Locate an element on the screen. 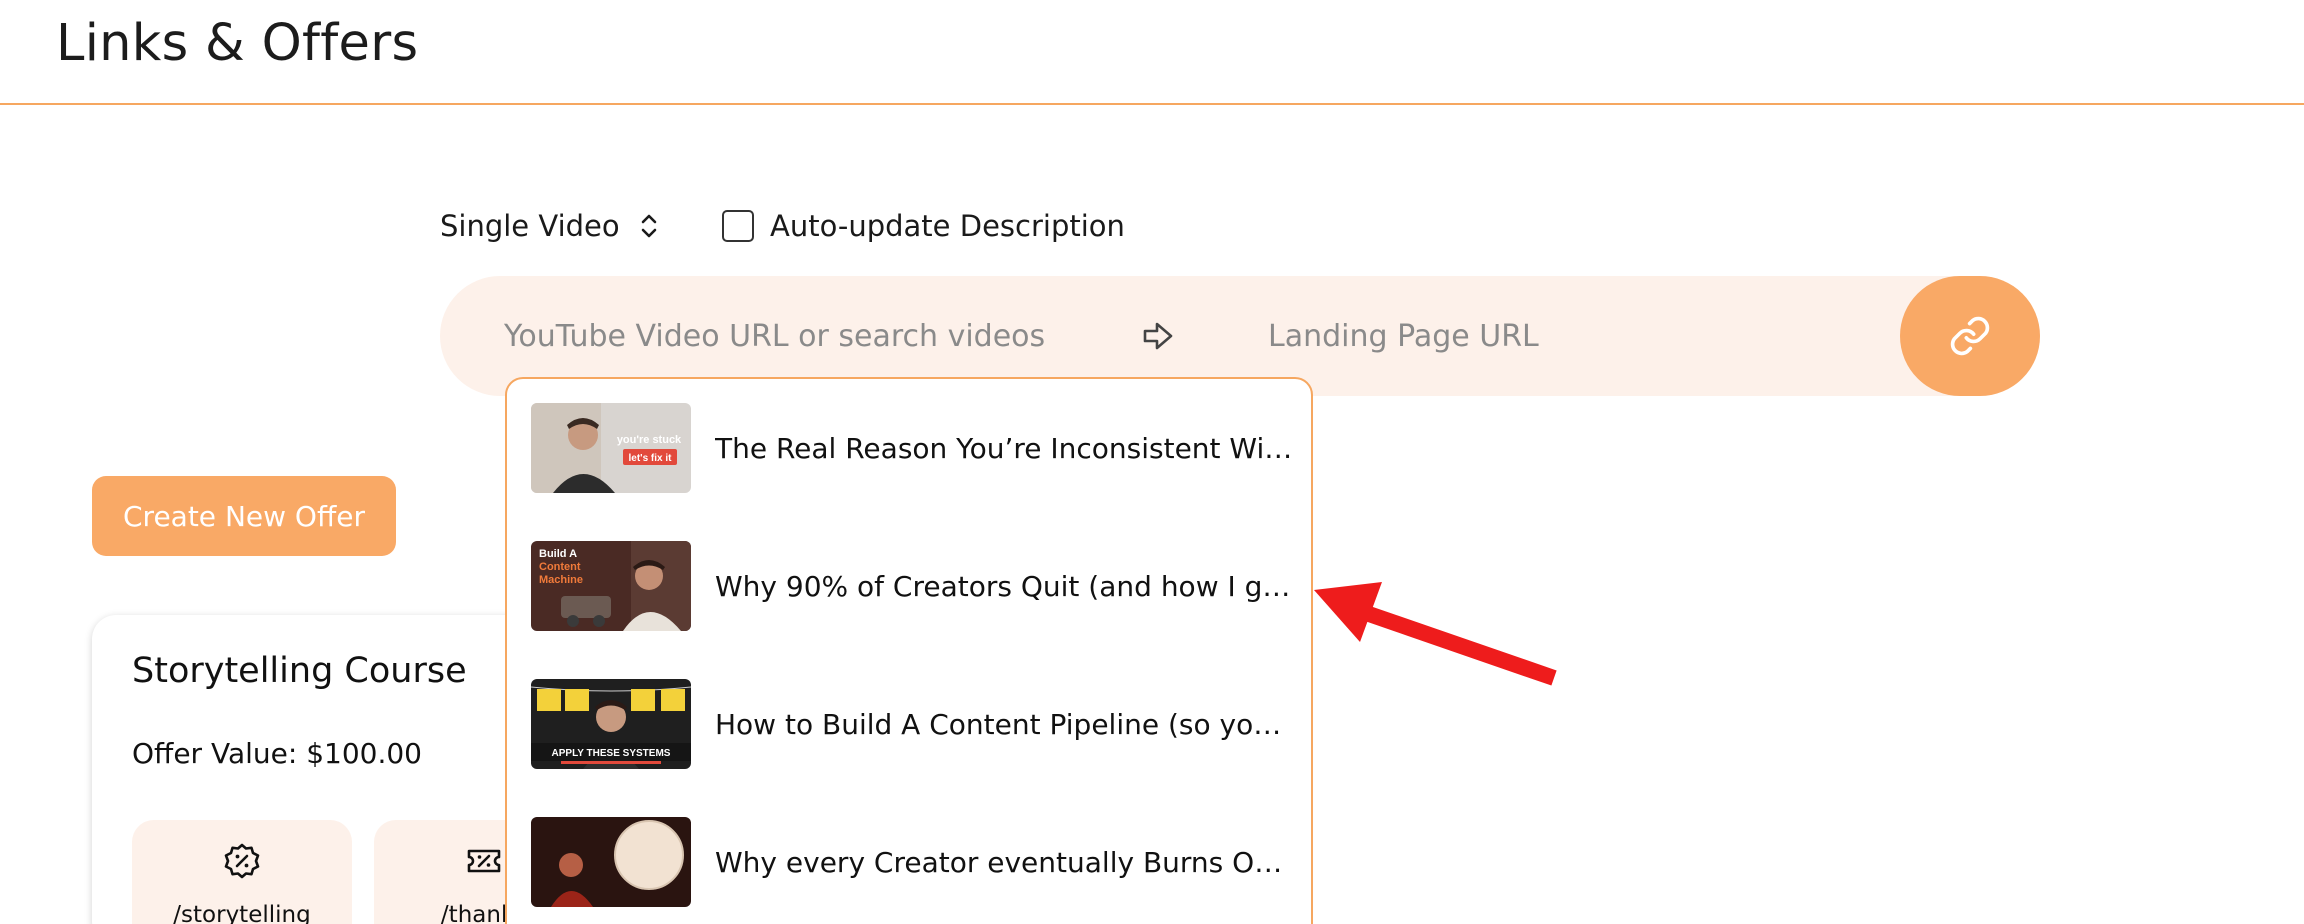 The width and height of the screenshot is (2304, 924). page-header: Links & Offers is located at coordinates (1152, 52).